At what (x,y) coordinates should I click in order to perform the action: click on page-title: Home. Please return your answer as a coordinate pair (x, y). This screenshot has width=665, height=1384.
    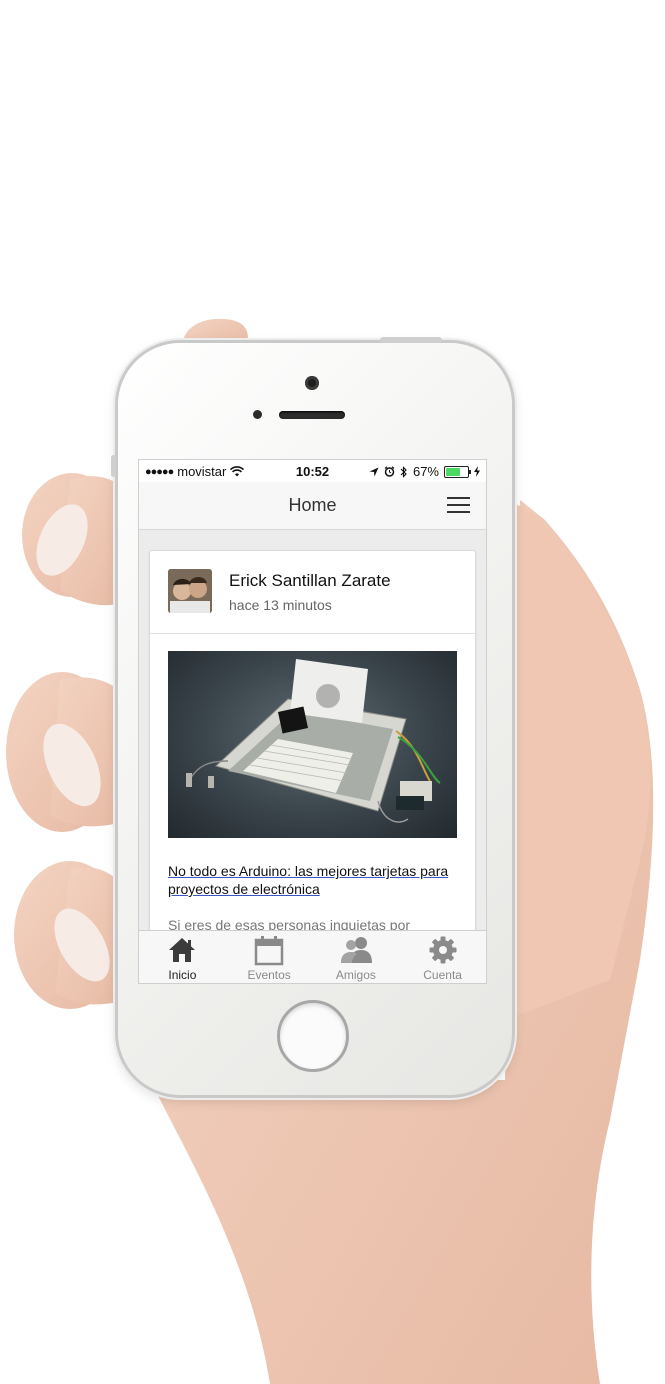
    Looking at the image, I should click on (312, 505).